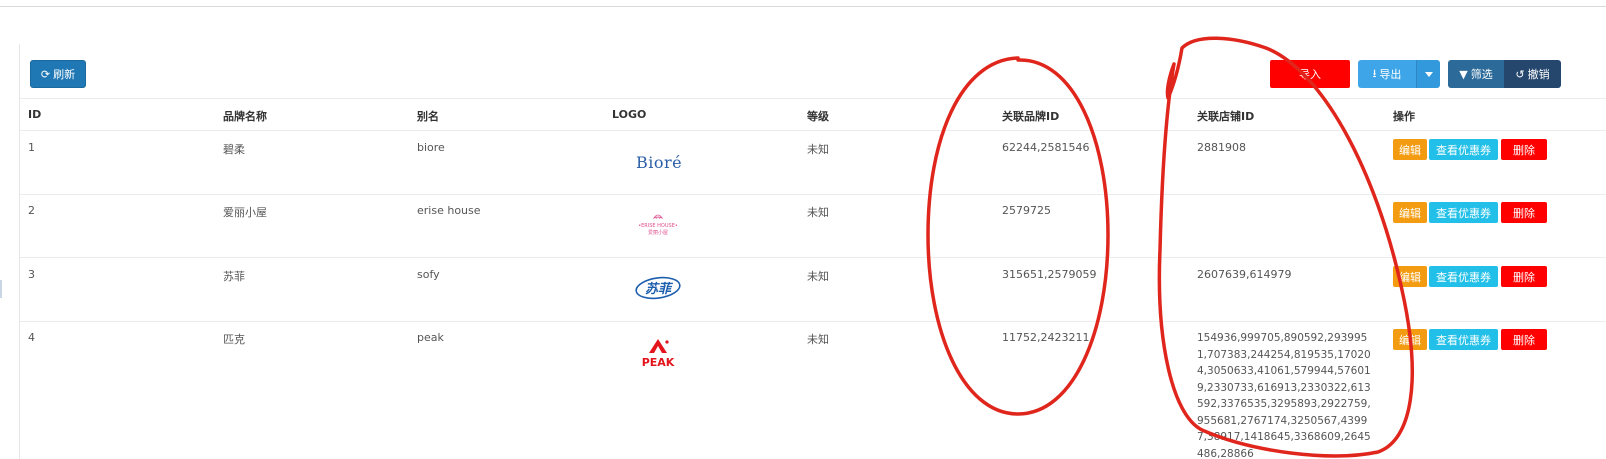 This screenshot has height=459, width=1606. I want to click on cell-id: 1, so click(31, 147).